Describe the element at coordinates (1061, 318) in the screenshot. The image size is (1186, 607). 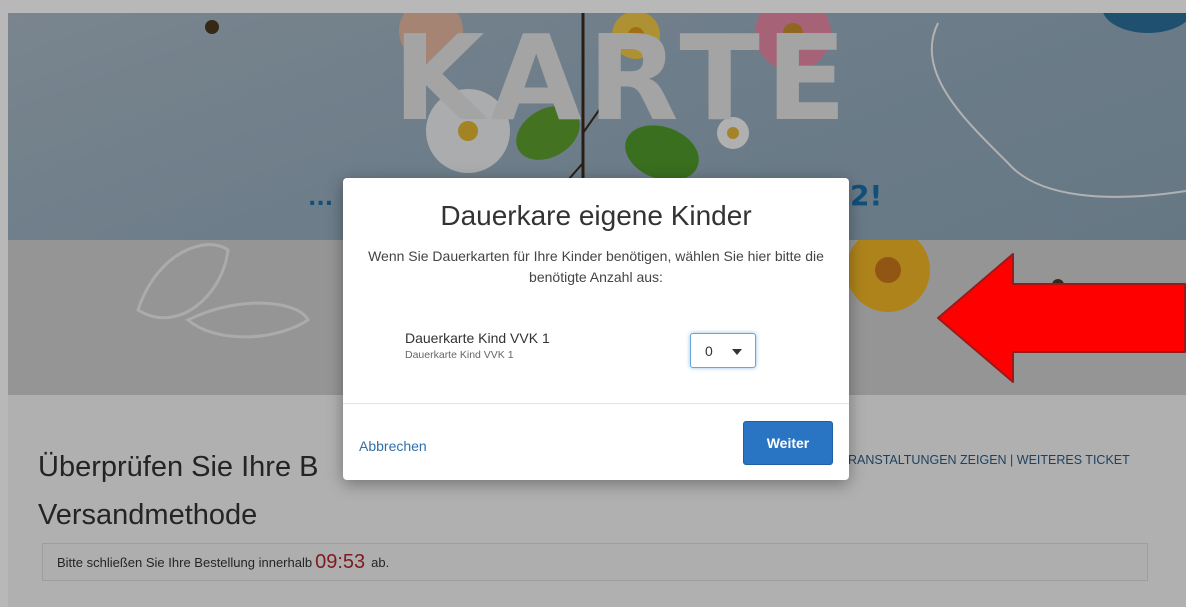
I see `red-arrow-annotation` at that location.